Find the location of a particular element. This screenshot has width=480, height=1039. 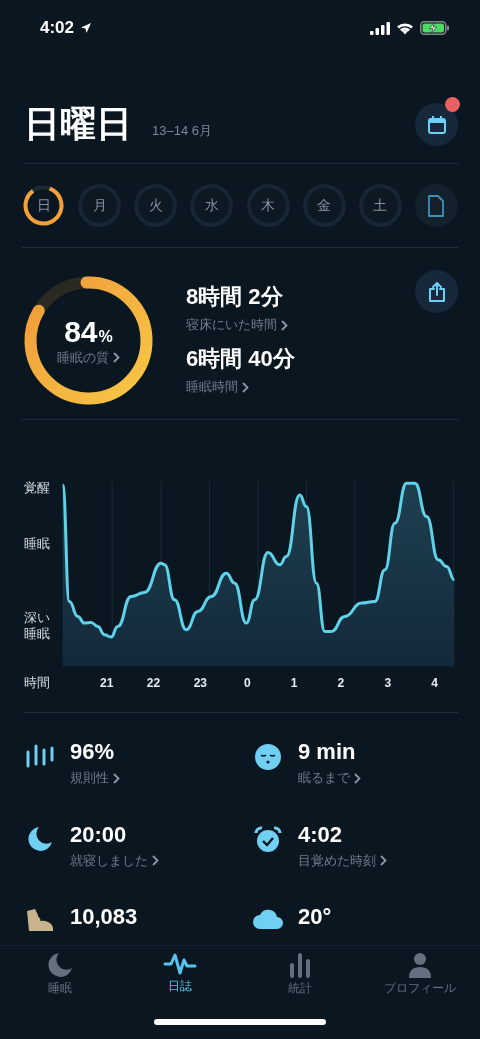

day-title: 日曜日 is located at coordinates (78, 124).